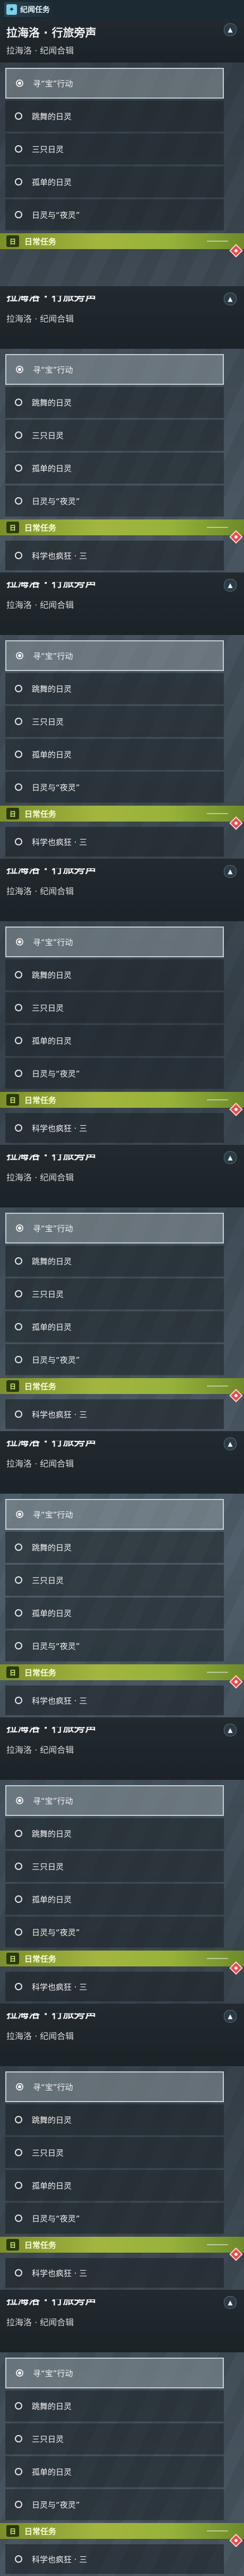 The width and height of the screenshot is (244, 2576). I want to click on category-tab: ✦ 纪闻任务, so click(30, 9).